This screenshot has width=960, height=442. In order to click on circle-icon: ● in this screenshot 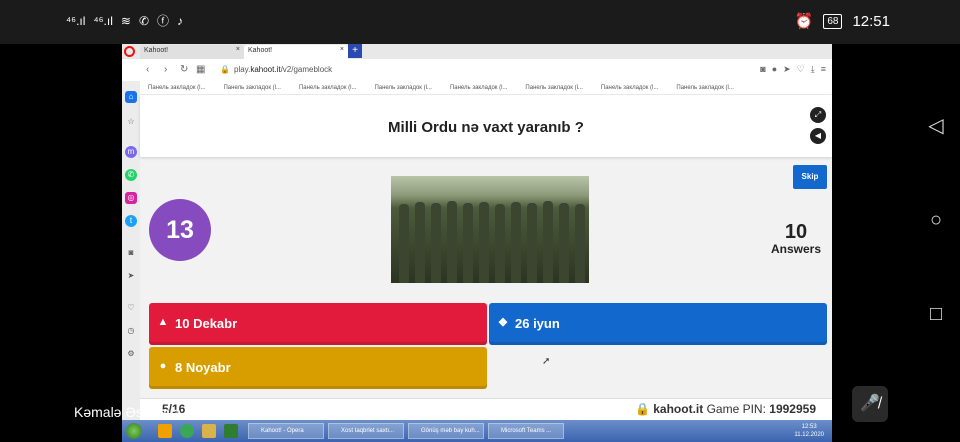, I will do `click(163, 366)`.